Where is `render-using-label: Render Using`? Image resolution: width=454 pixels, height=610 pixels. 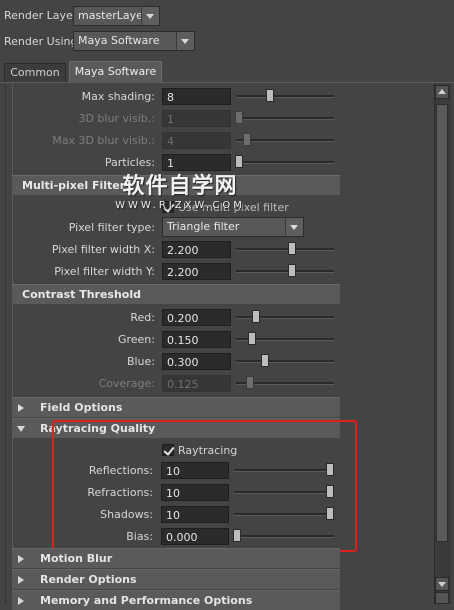
render-using-label: Render Using is located at coordinates (41, 41).